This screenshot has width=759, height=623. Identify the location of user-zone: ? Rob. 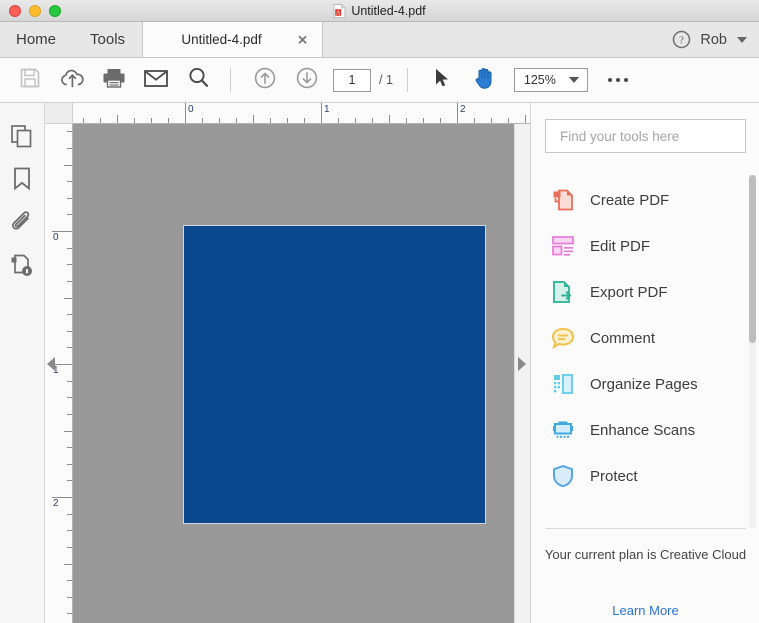
(715, 39).